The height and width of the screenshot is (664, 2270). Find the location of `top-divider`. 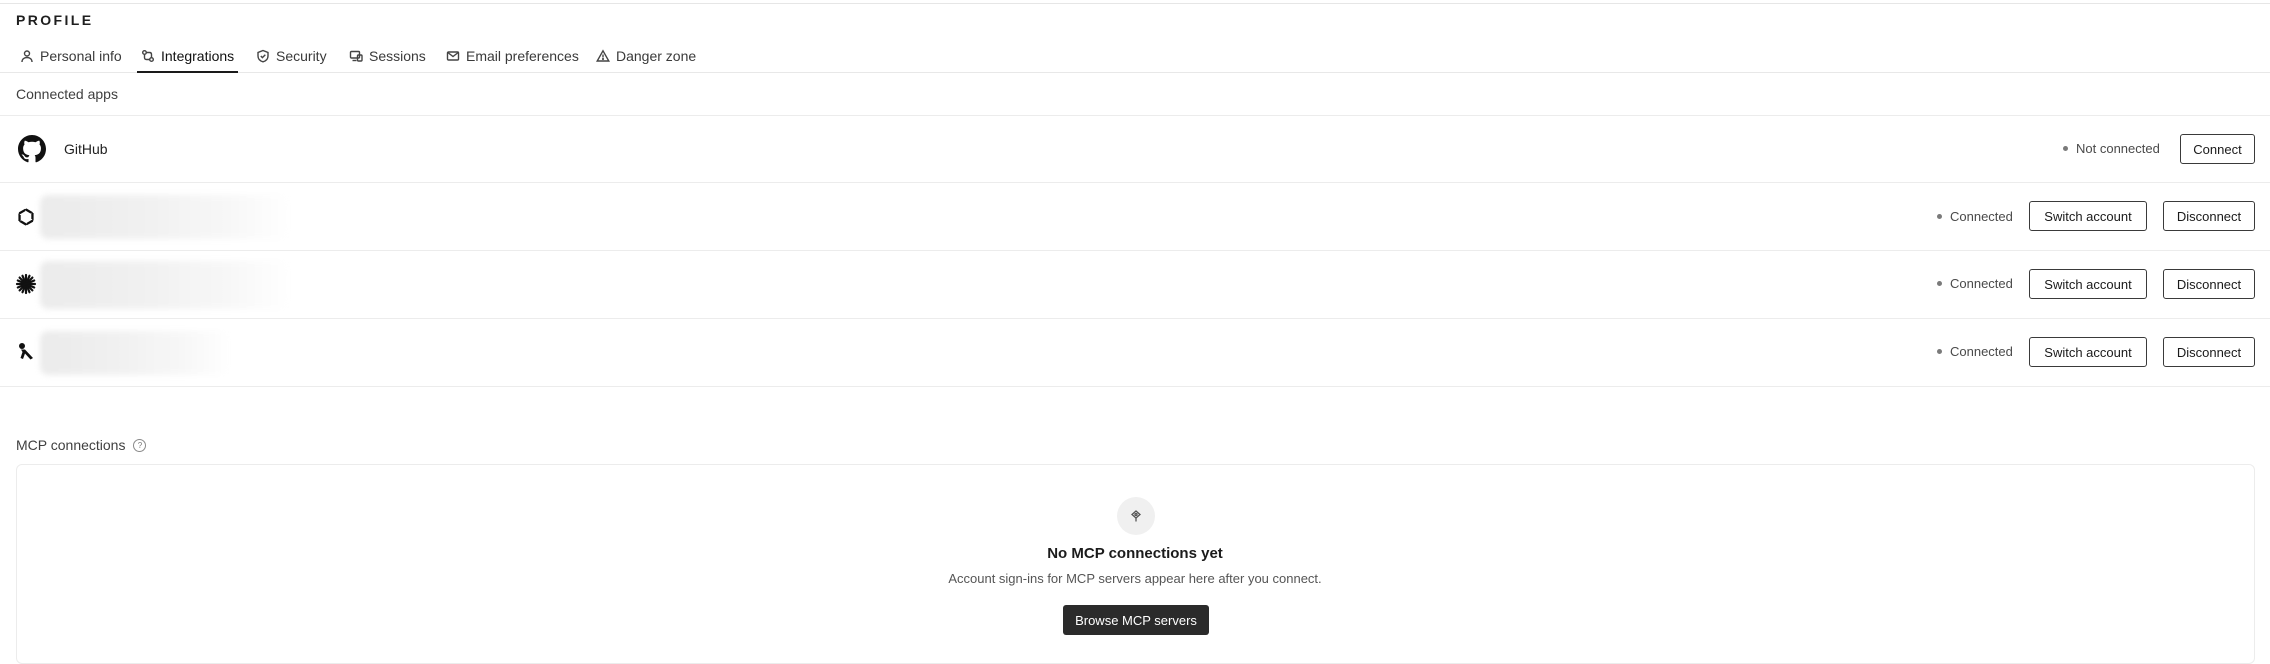

top-divider is located at coordinates (1135, 3).